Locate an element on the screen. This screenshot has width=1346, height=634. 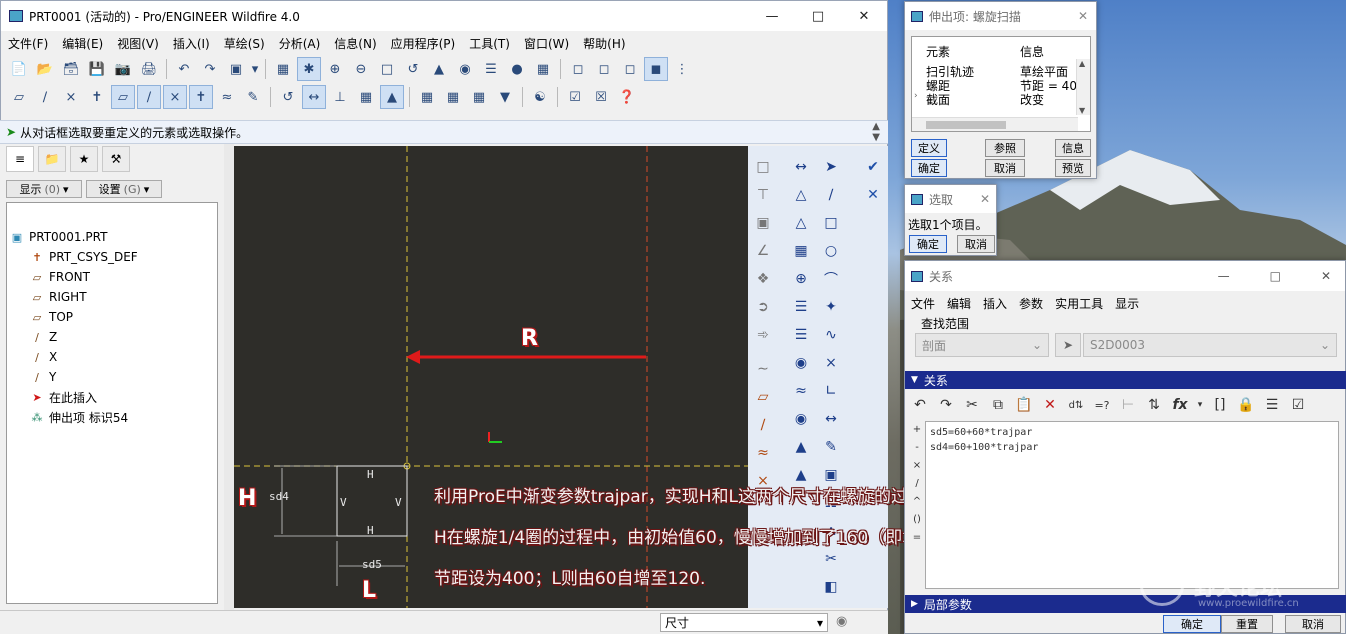
tree-item-protrusion: ⁂ 伸出项 标识54 is located at coordinates (79, 417).